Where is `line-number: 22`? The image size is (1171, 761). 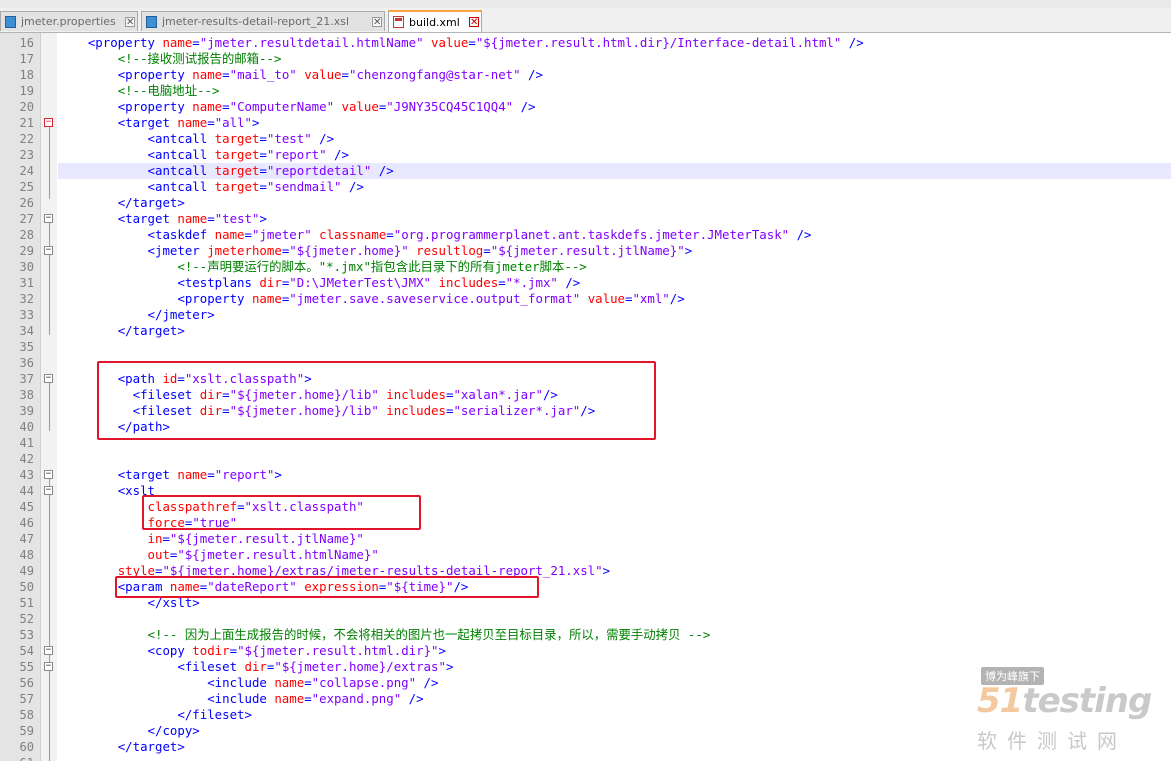 line-number: 22 is located at coordinates (26, 139).